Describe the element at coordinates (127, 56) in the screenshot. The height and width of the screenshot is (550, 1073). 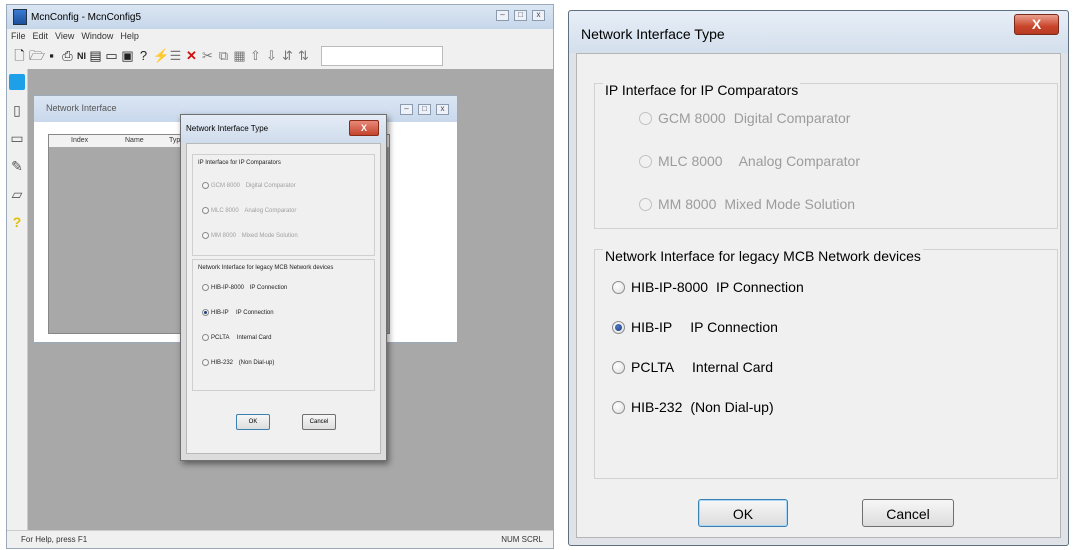
I see `property-icon: ▣` at that location.